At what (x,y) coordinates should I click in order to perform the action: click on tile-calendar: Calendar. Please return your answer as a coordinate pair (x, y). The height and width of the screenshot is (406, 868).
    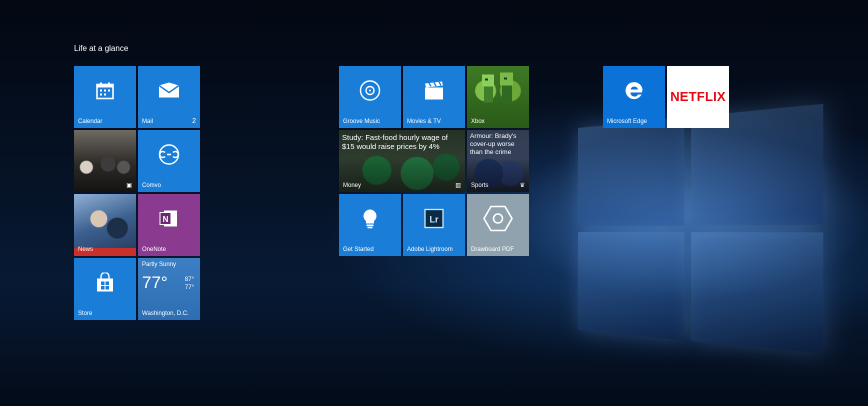
    Looking at the image, I should click on (105, 97).